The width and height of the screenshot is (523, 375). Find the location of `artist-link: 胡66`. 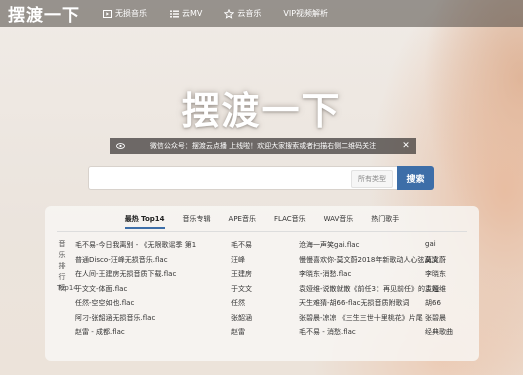

artist-link: 胡66 is located at coordinates (433, 303).